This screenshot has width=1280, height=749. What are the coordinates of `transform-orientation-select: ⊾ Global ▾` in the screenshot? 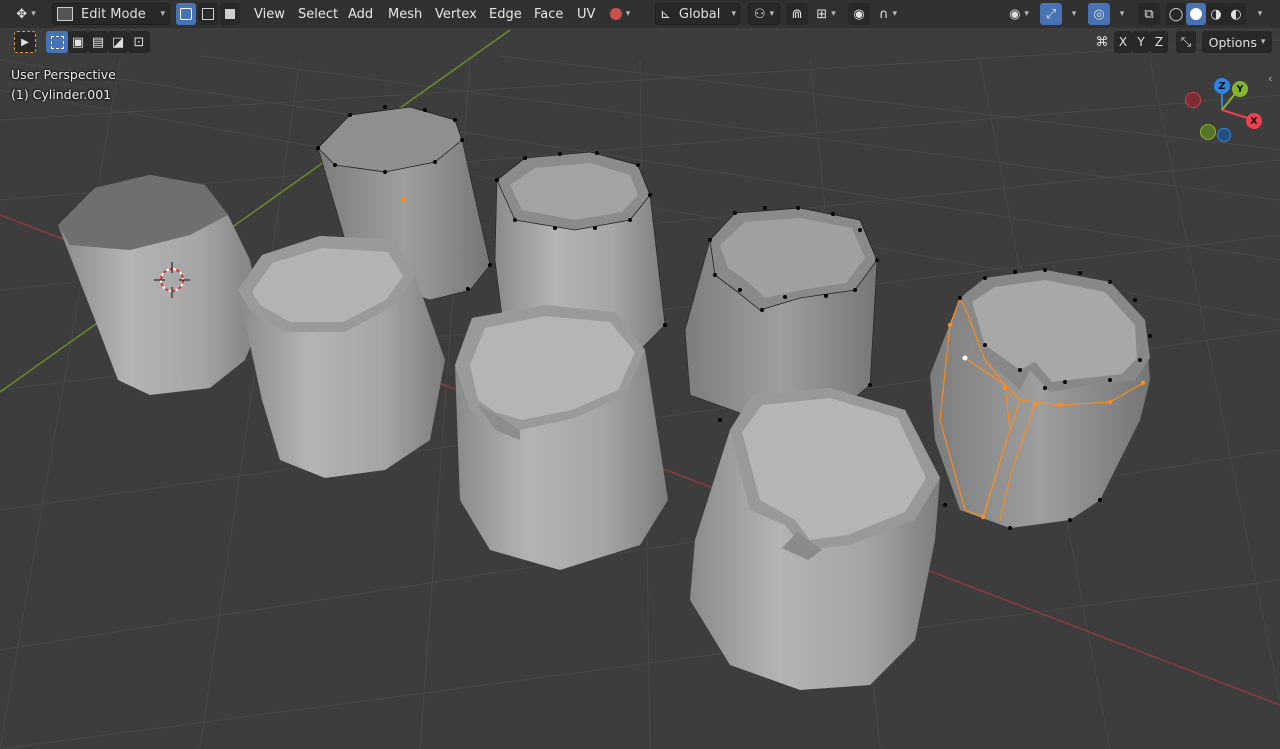 It's located at (697, 14).